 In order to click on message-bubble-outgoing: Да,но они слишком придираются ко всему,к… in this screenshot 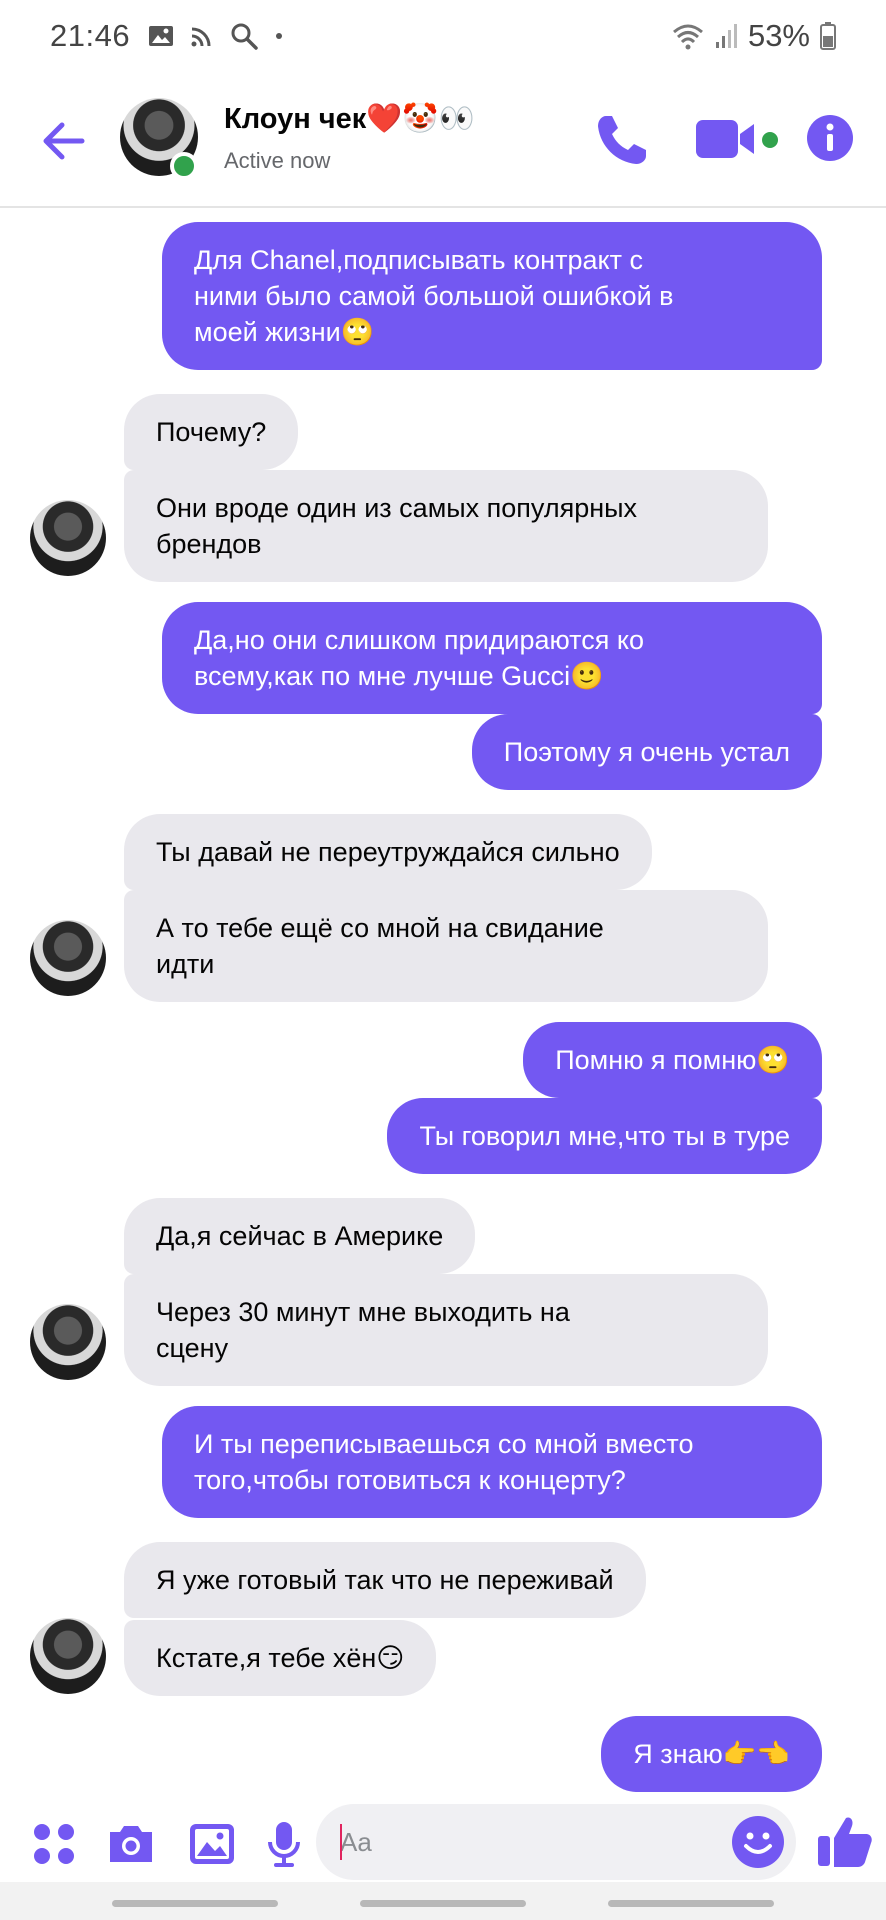, I will do `click(492, 658)`.